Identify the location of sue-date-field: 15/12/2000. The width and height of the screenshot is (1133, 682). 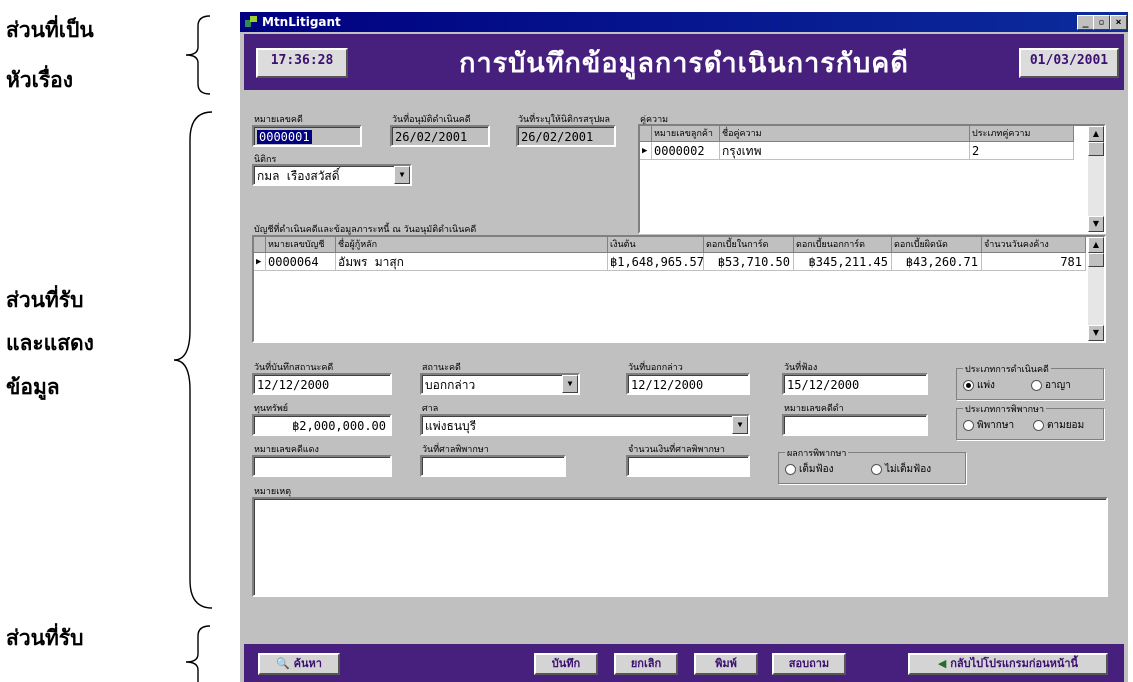
(855, 384).